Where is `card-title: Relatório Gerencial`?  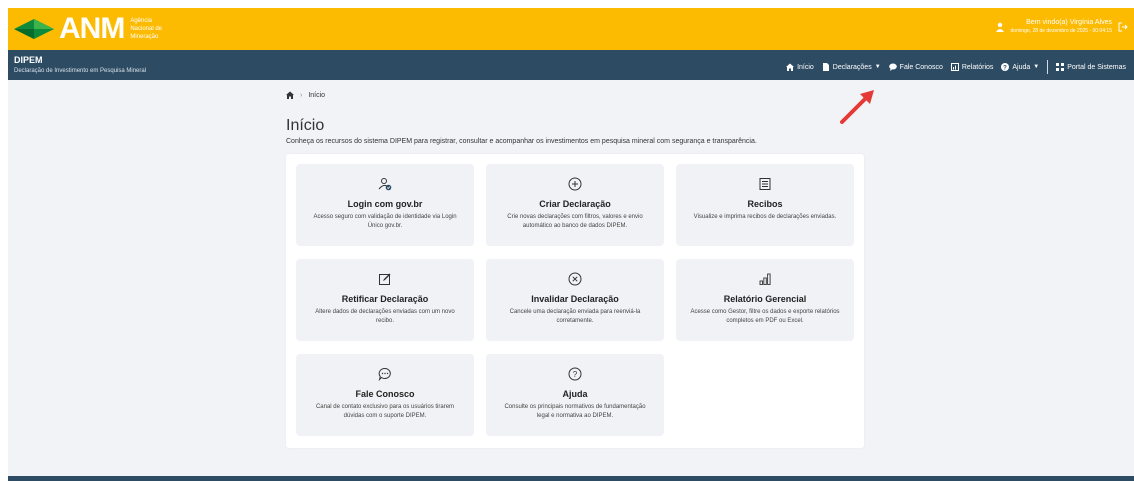 card-title: Relatório Gerencial is located at coordinates (765, 299).